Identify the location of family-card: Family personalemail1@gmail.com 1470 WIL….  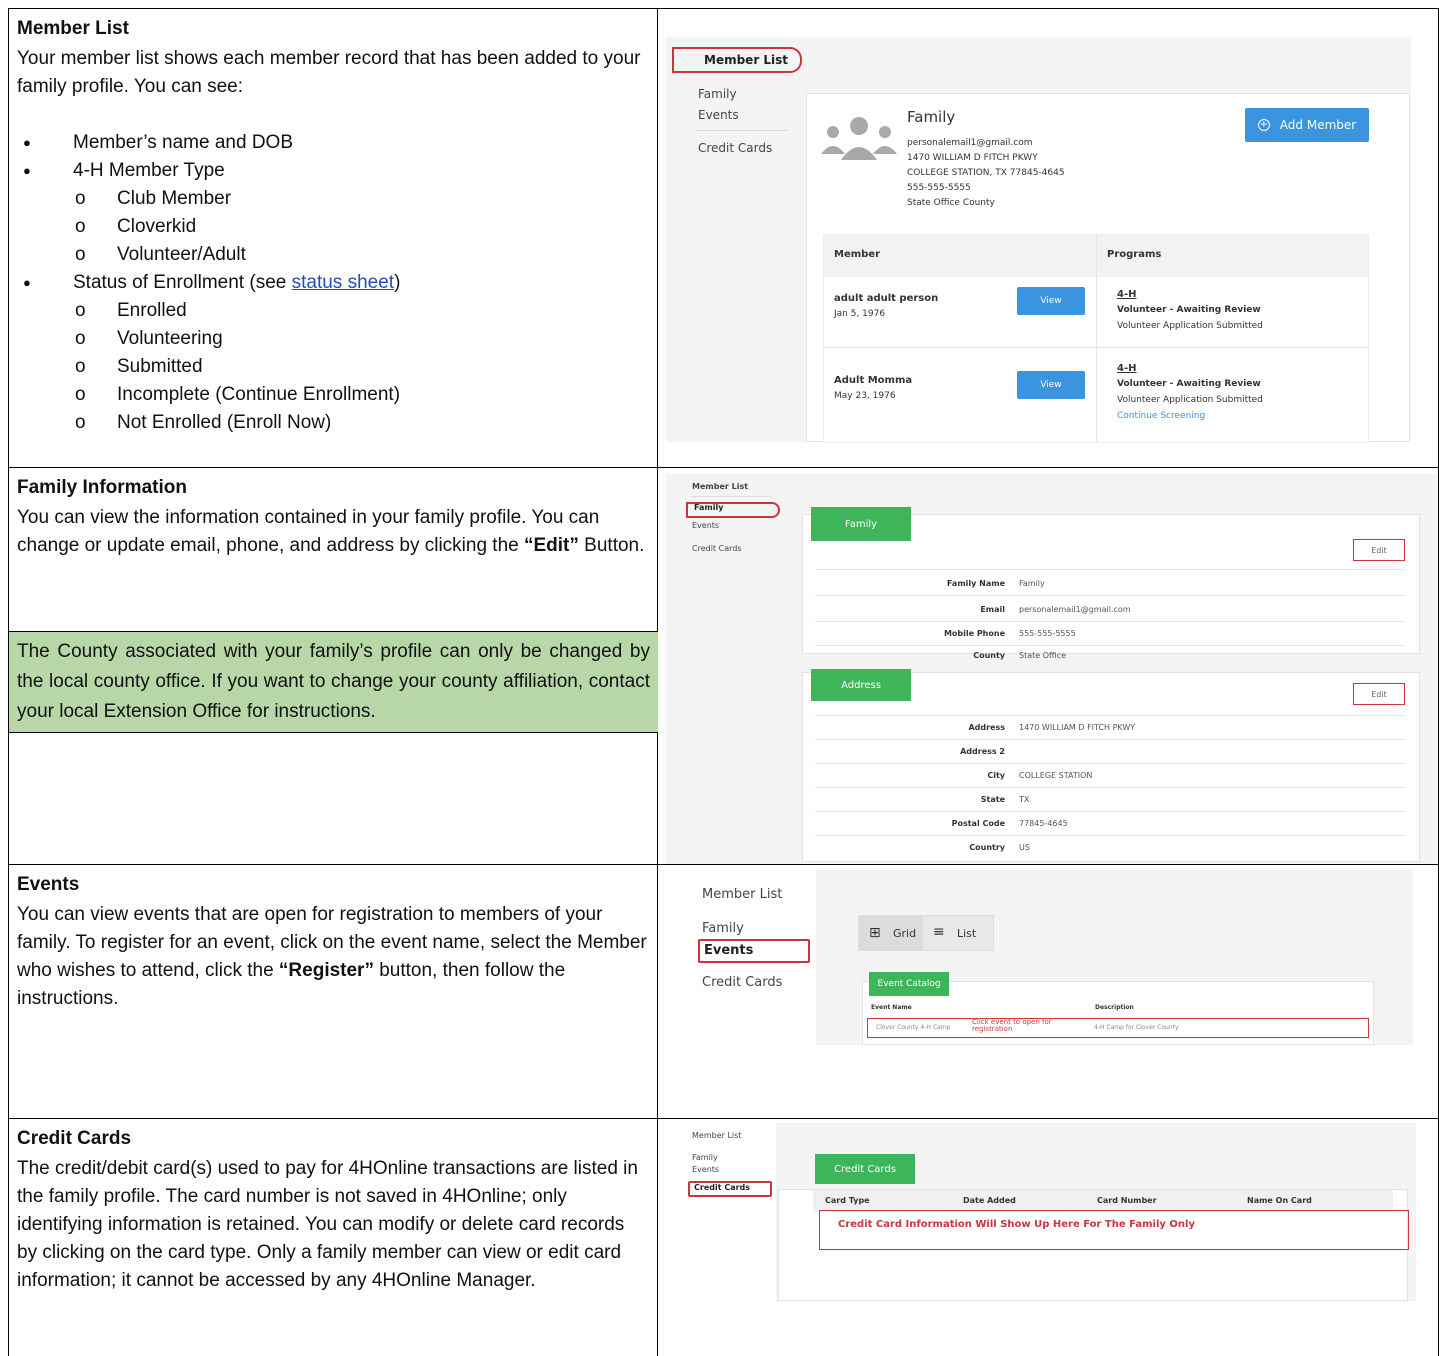
(1108, 268).